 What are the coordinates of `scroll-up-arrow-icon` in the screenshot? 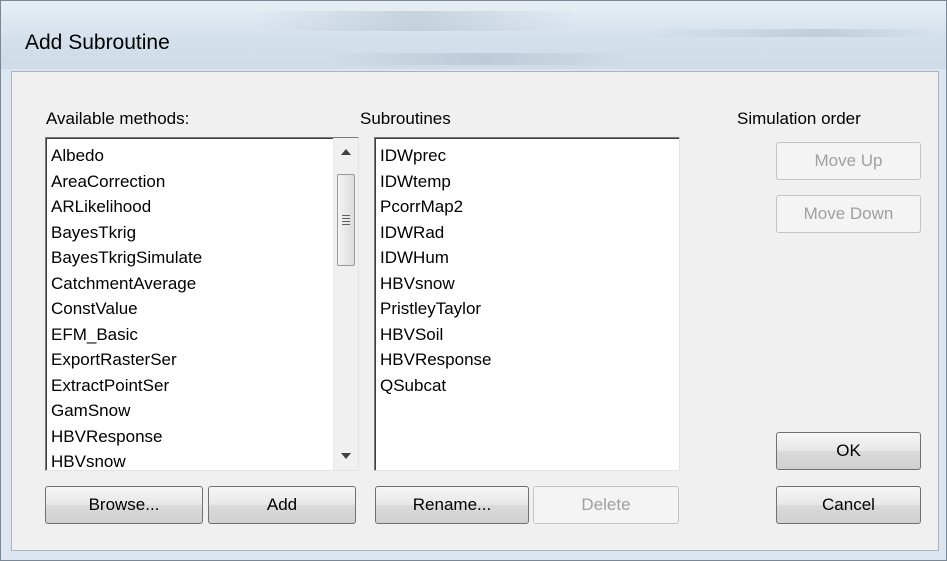 It's located at (346, 152).